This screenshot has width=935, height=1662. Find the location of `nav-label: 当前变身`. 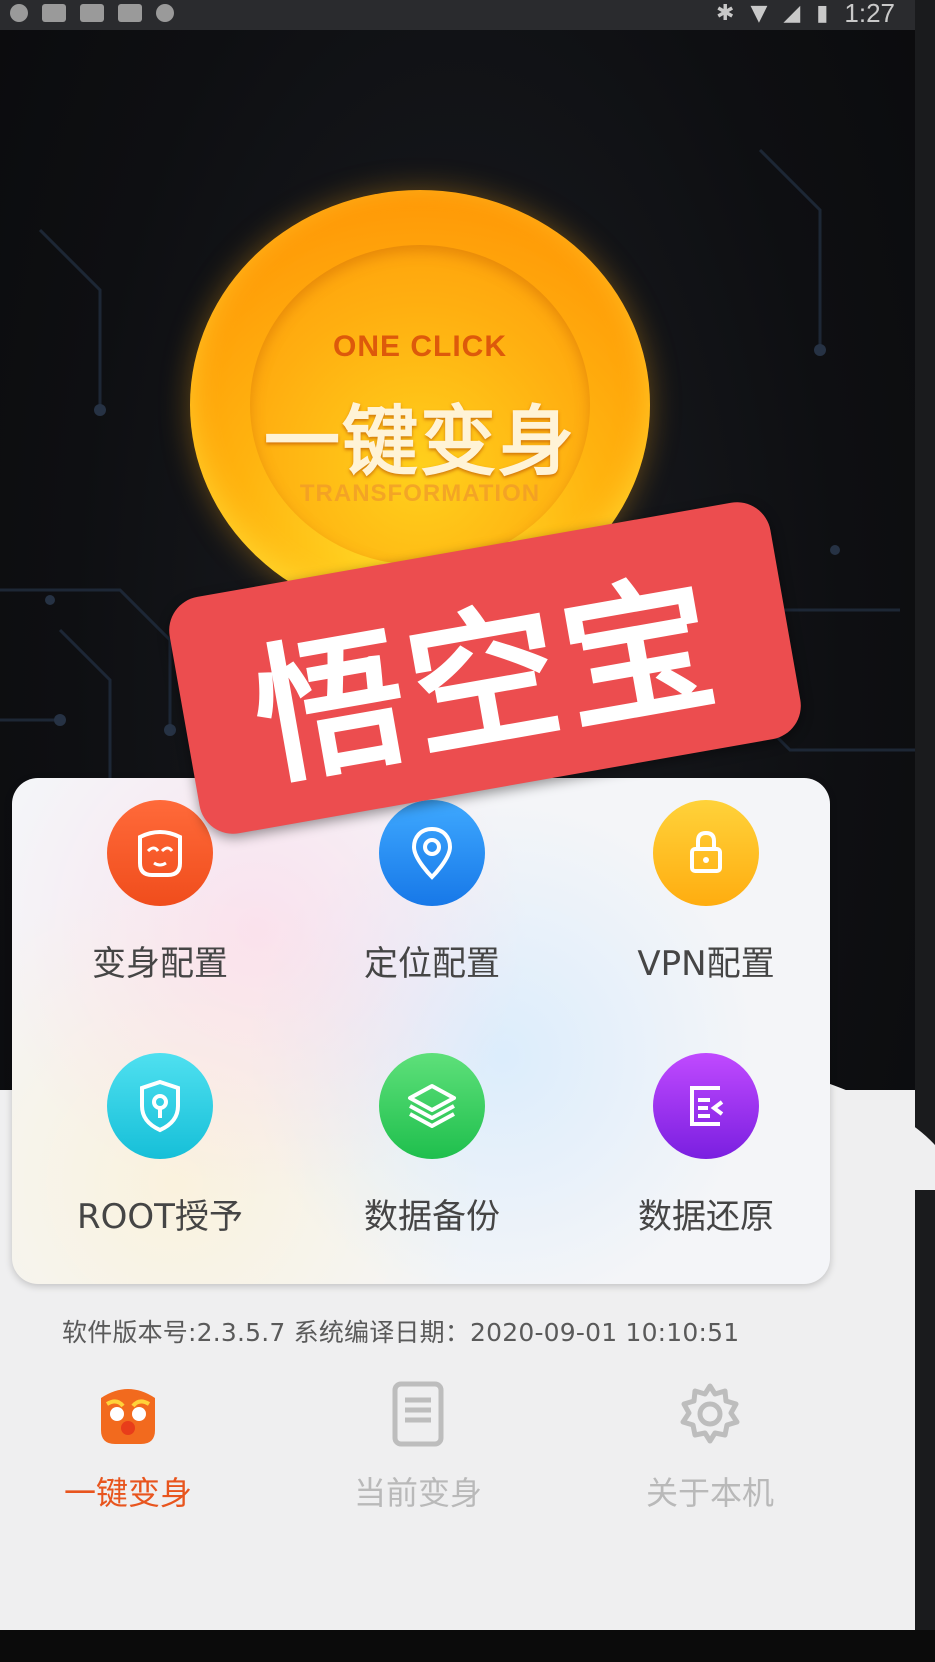

nav-label: 当前变身 is located at coordinates (417, 1493).